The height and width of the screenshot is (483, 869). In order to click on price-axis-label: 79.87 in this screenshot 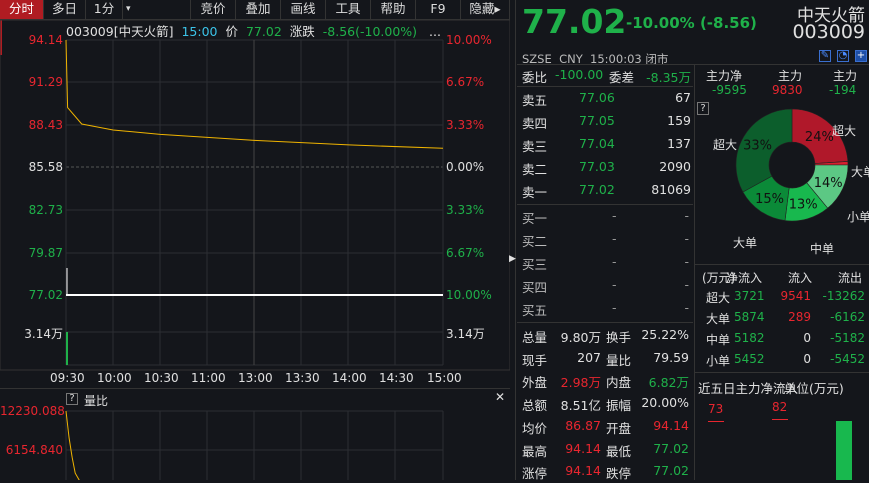, I will do `click(45, 253)`.